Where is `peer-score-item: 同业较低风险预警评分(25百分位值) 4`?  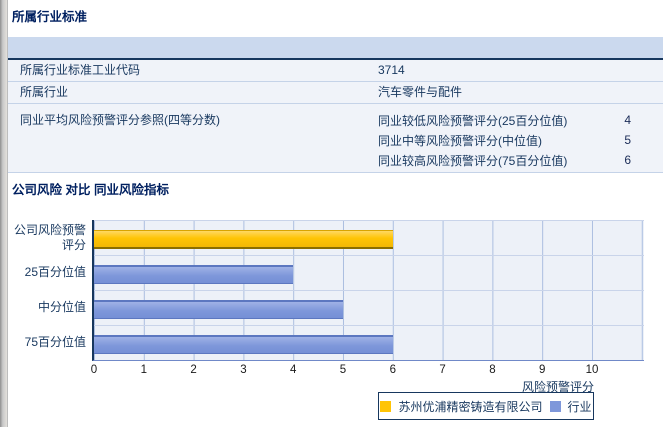
peer-score-item: 同业较低风险预警评分(25百分位值) 4 is located at coordinates (504, 120).